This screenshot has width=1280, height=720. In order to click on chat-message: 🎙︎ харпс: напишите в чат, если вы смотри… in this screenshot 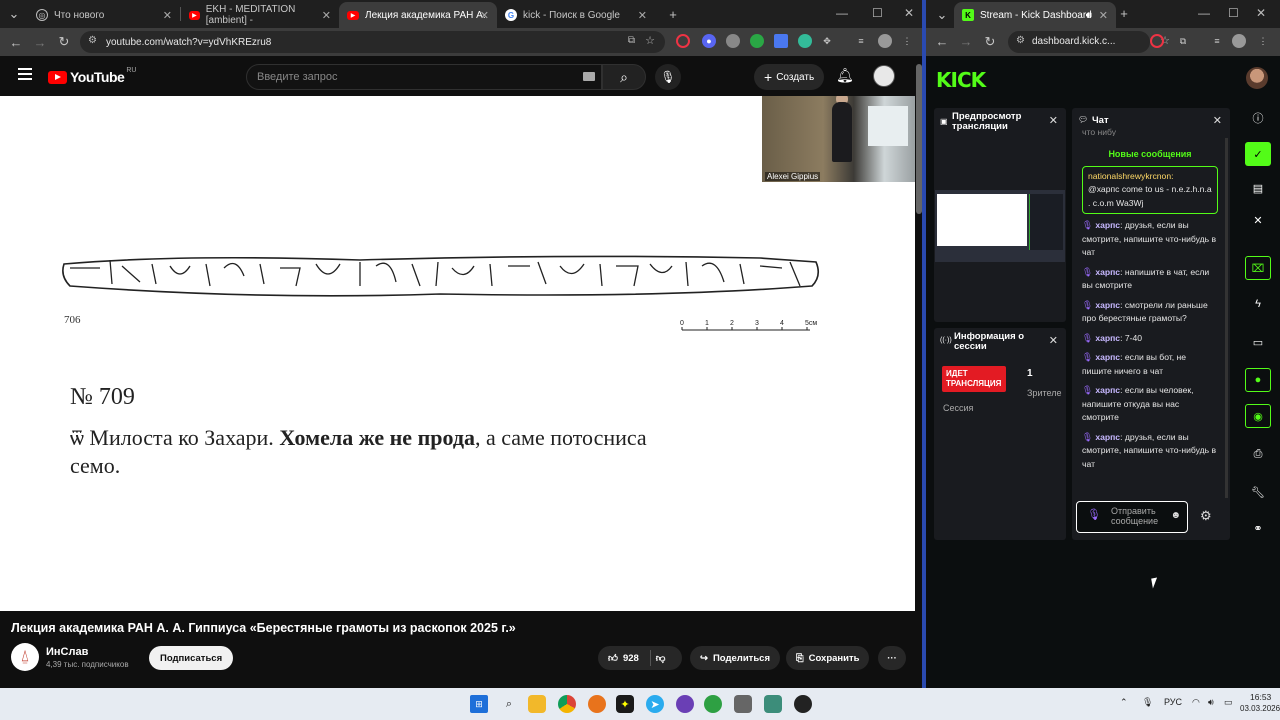, I will do `click(1150, 279)`.